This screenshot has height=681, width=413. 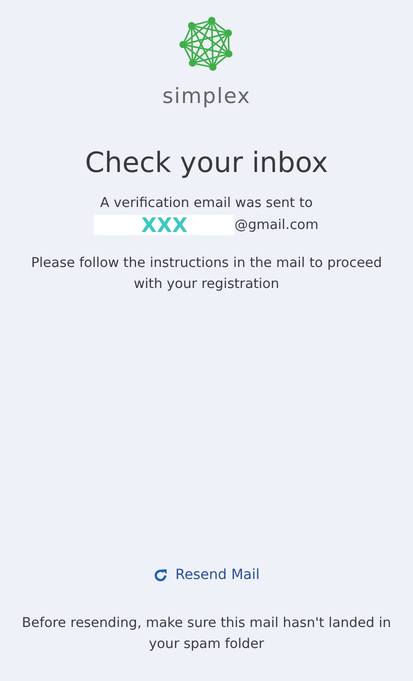 I want to click on brand-name: simplex, so click(x=206, y=96).